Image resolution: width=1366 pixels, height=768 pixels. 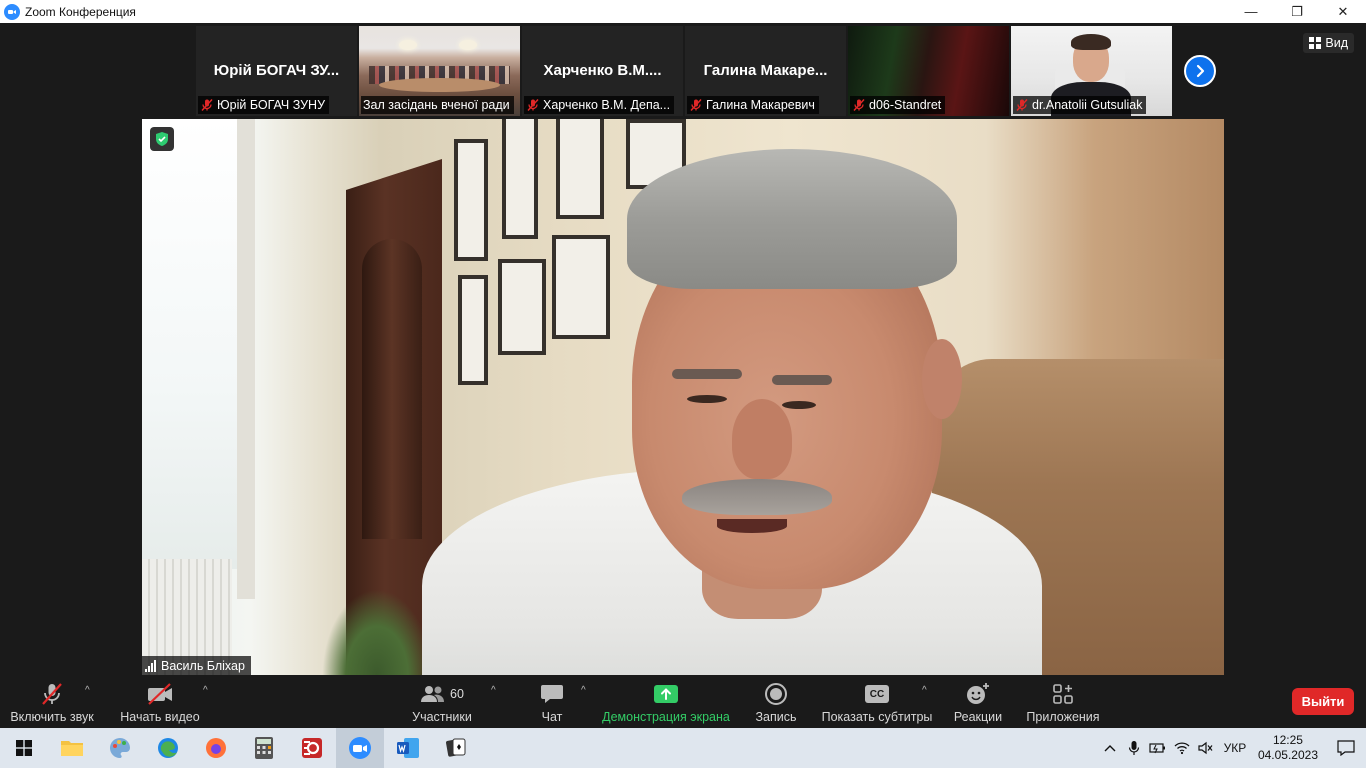 I want to click on taskbar-zoom, so click(x=360, y=748).